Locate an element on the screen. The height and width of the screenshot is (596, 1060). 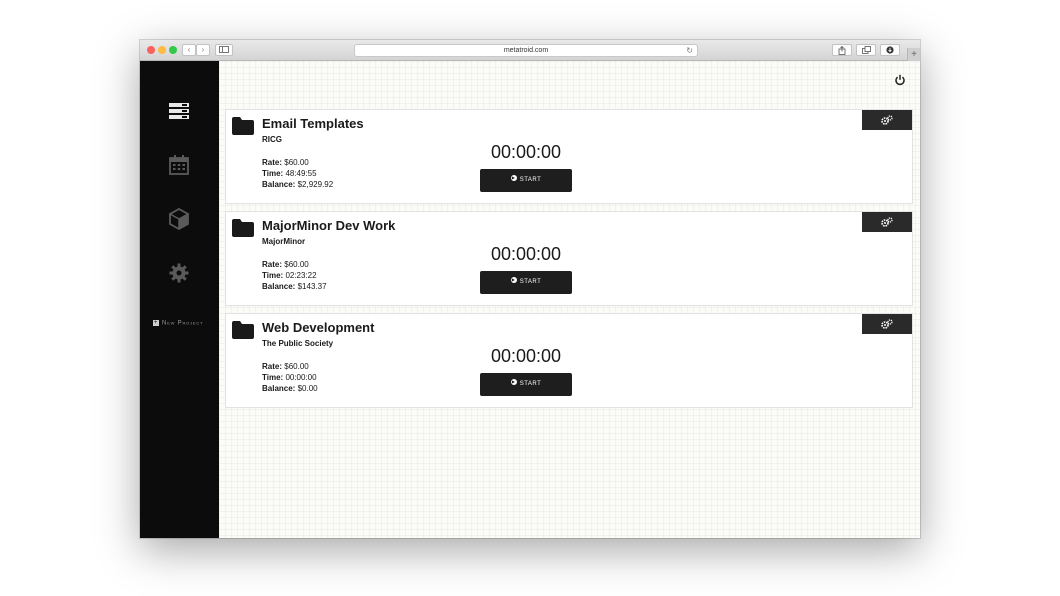
tabs-button is located at coordinates (866, 50).